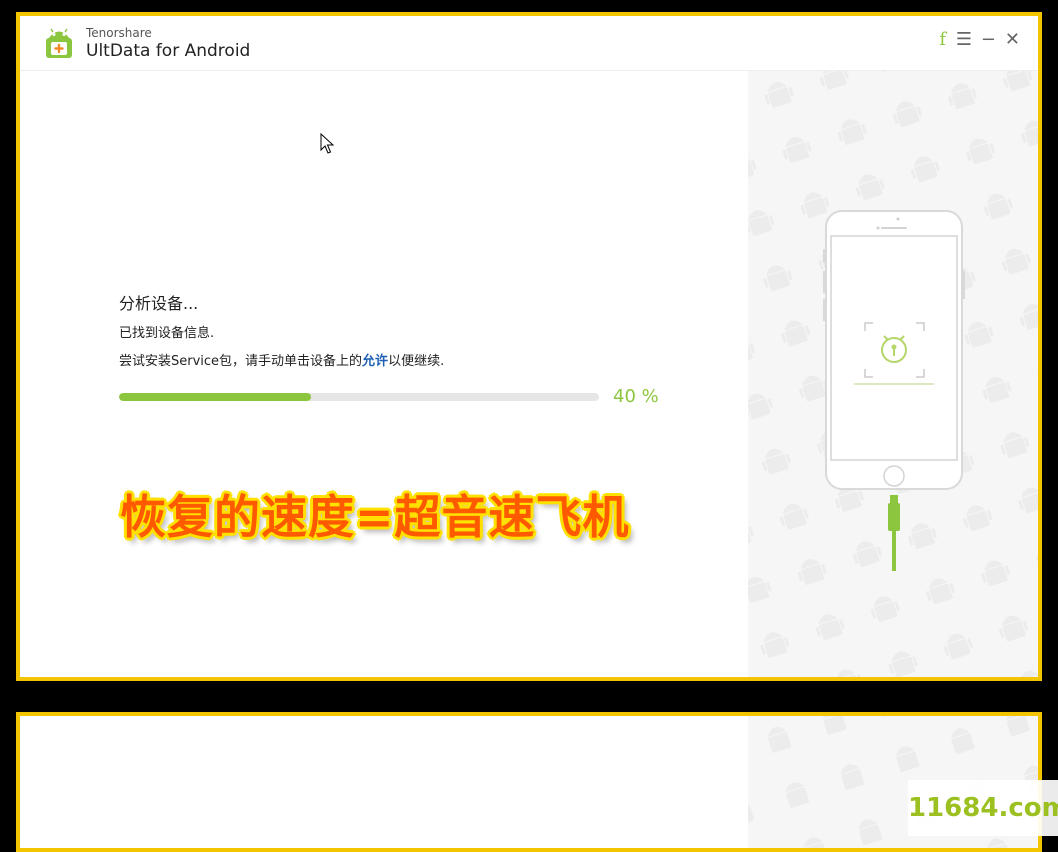 The height and width of the screenshot is (852, 1058). Describe the element at coordinates (167, 333) in the screenshot. I see `status-line-found: 已找到设备信息.` at that location.